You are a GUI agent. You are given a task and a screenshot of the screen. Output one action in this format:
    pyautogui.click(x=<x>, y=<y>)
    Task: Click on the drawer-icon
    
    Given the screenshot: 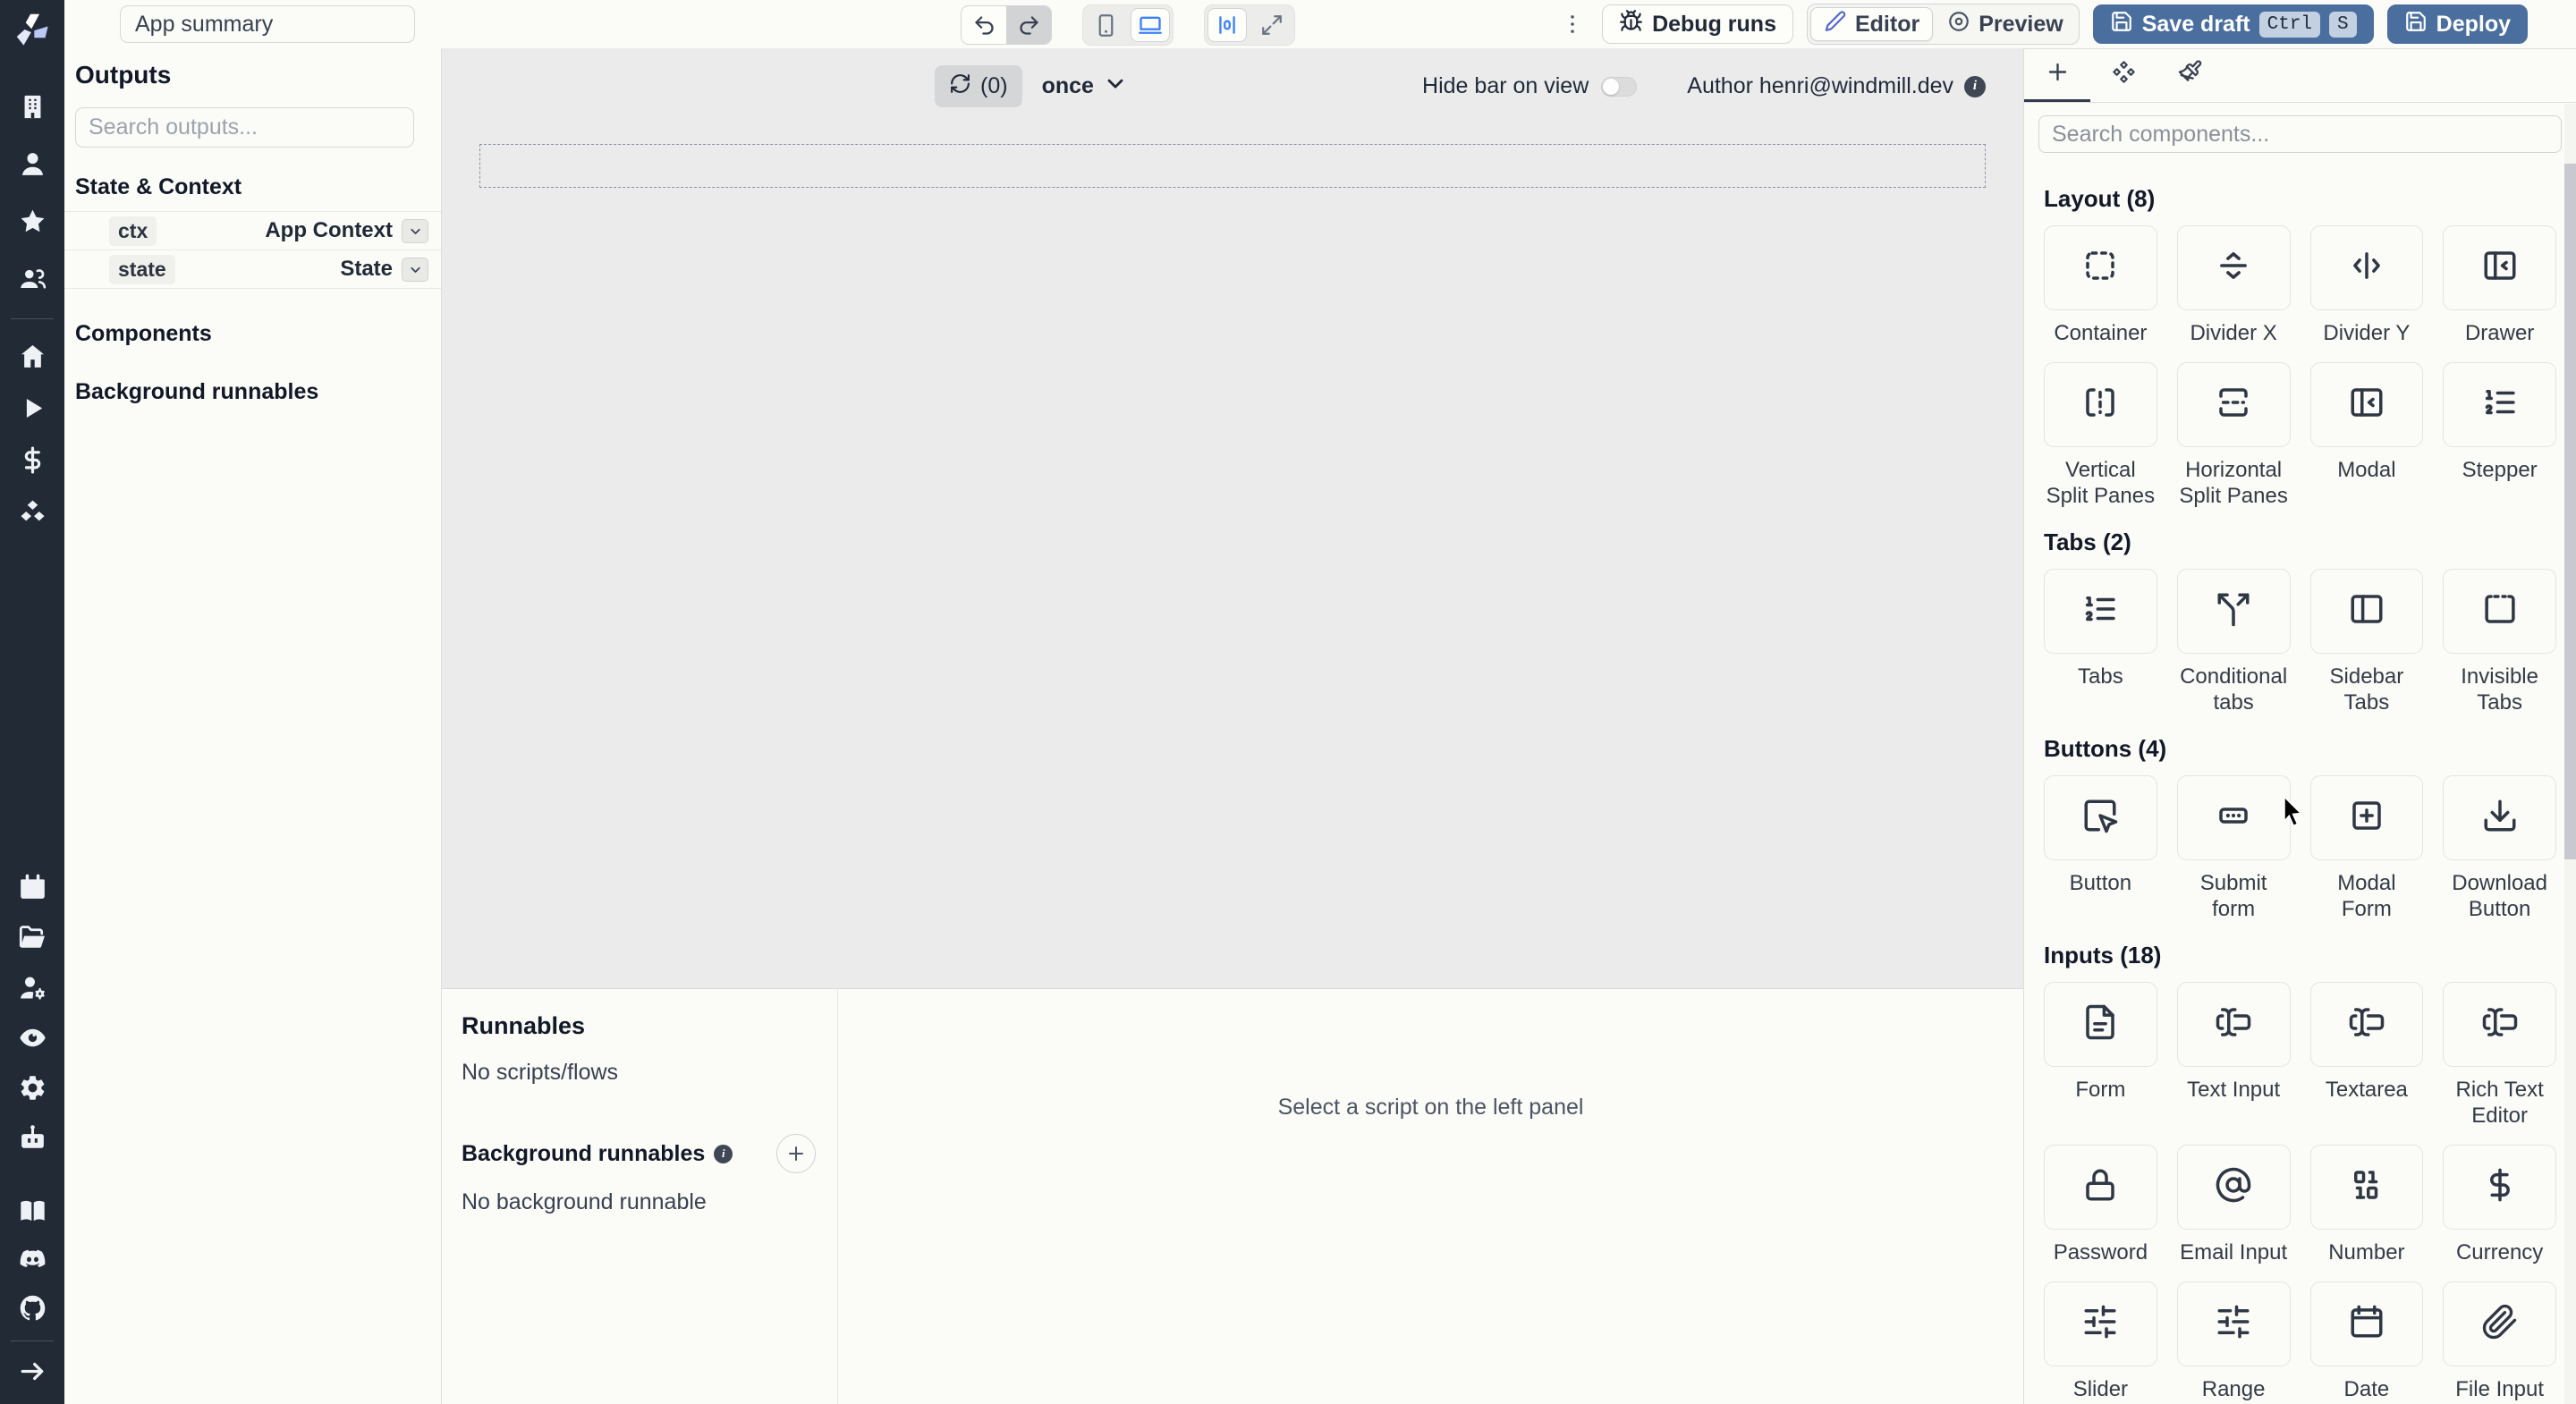 What is the action you would take?
    pyautogui.click(x=2500, y=268)
    